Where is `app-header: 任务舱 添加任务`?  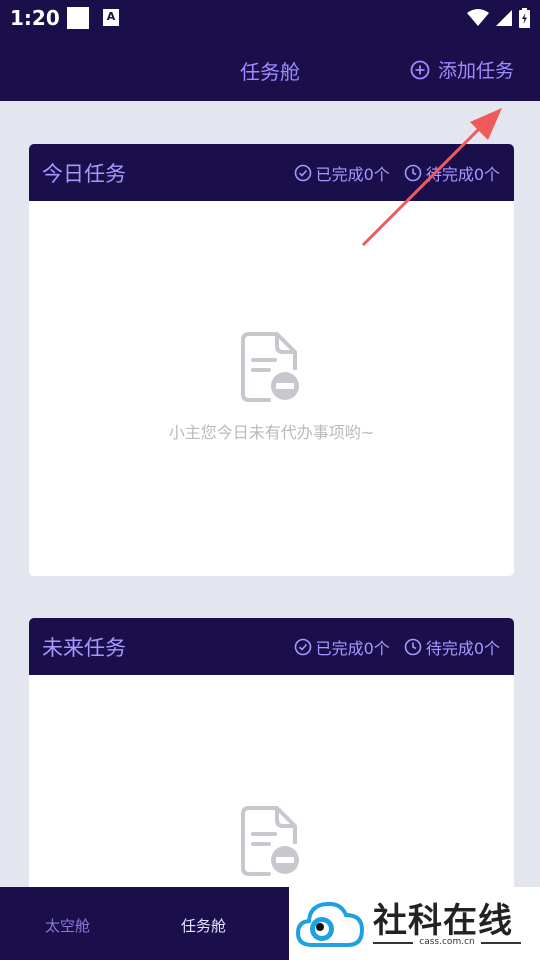
app-header: 任务舱 添加任务 is located at coordinates (270, 68).